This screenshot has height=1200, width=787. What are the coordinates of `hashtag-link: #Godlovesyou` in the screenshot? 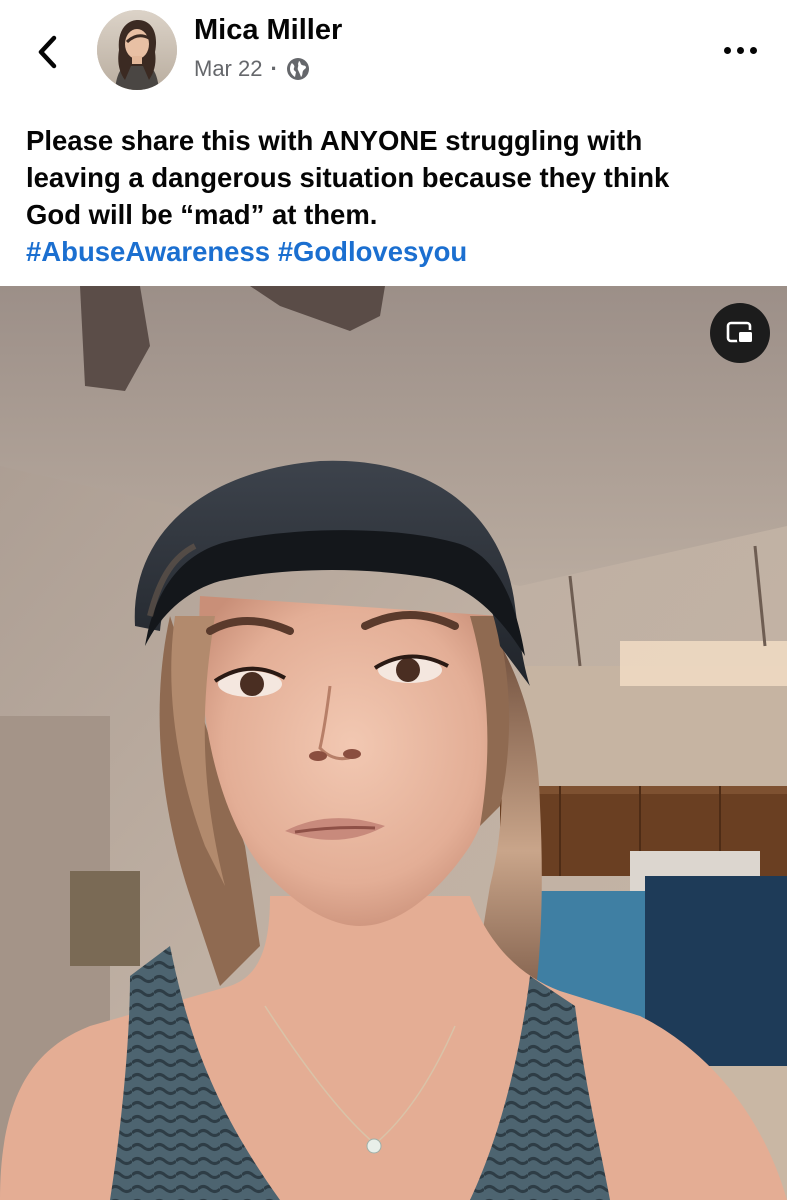 It's located at (373, 251).